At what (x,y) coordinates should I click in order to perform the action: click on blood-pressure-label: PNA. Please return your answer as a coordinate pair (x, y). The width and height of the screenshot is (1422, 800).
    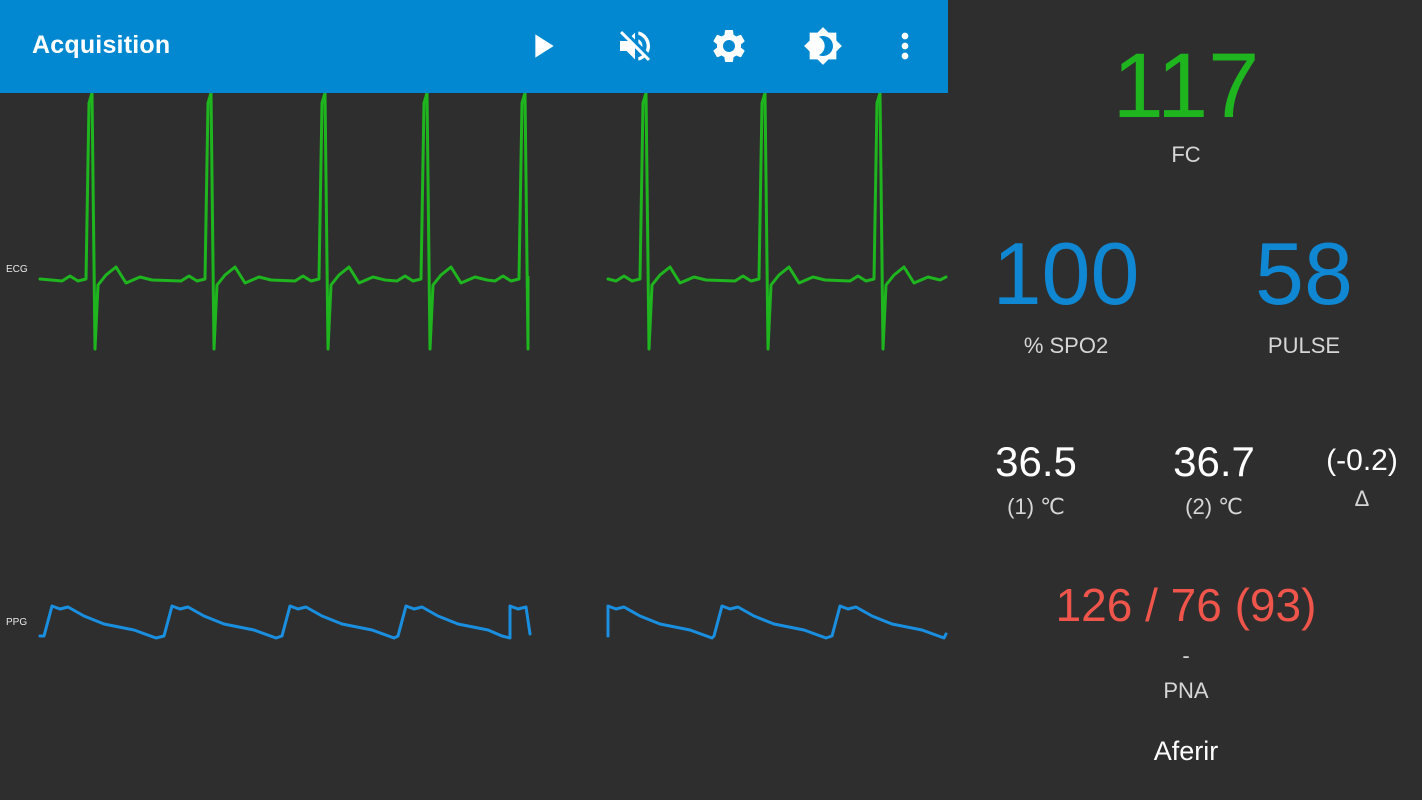
    Looking at the image, I should click on (1186, 690).